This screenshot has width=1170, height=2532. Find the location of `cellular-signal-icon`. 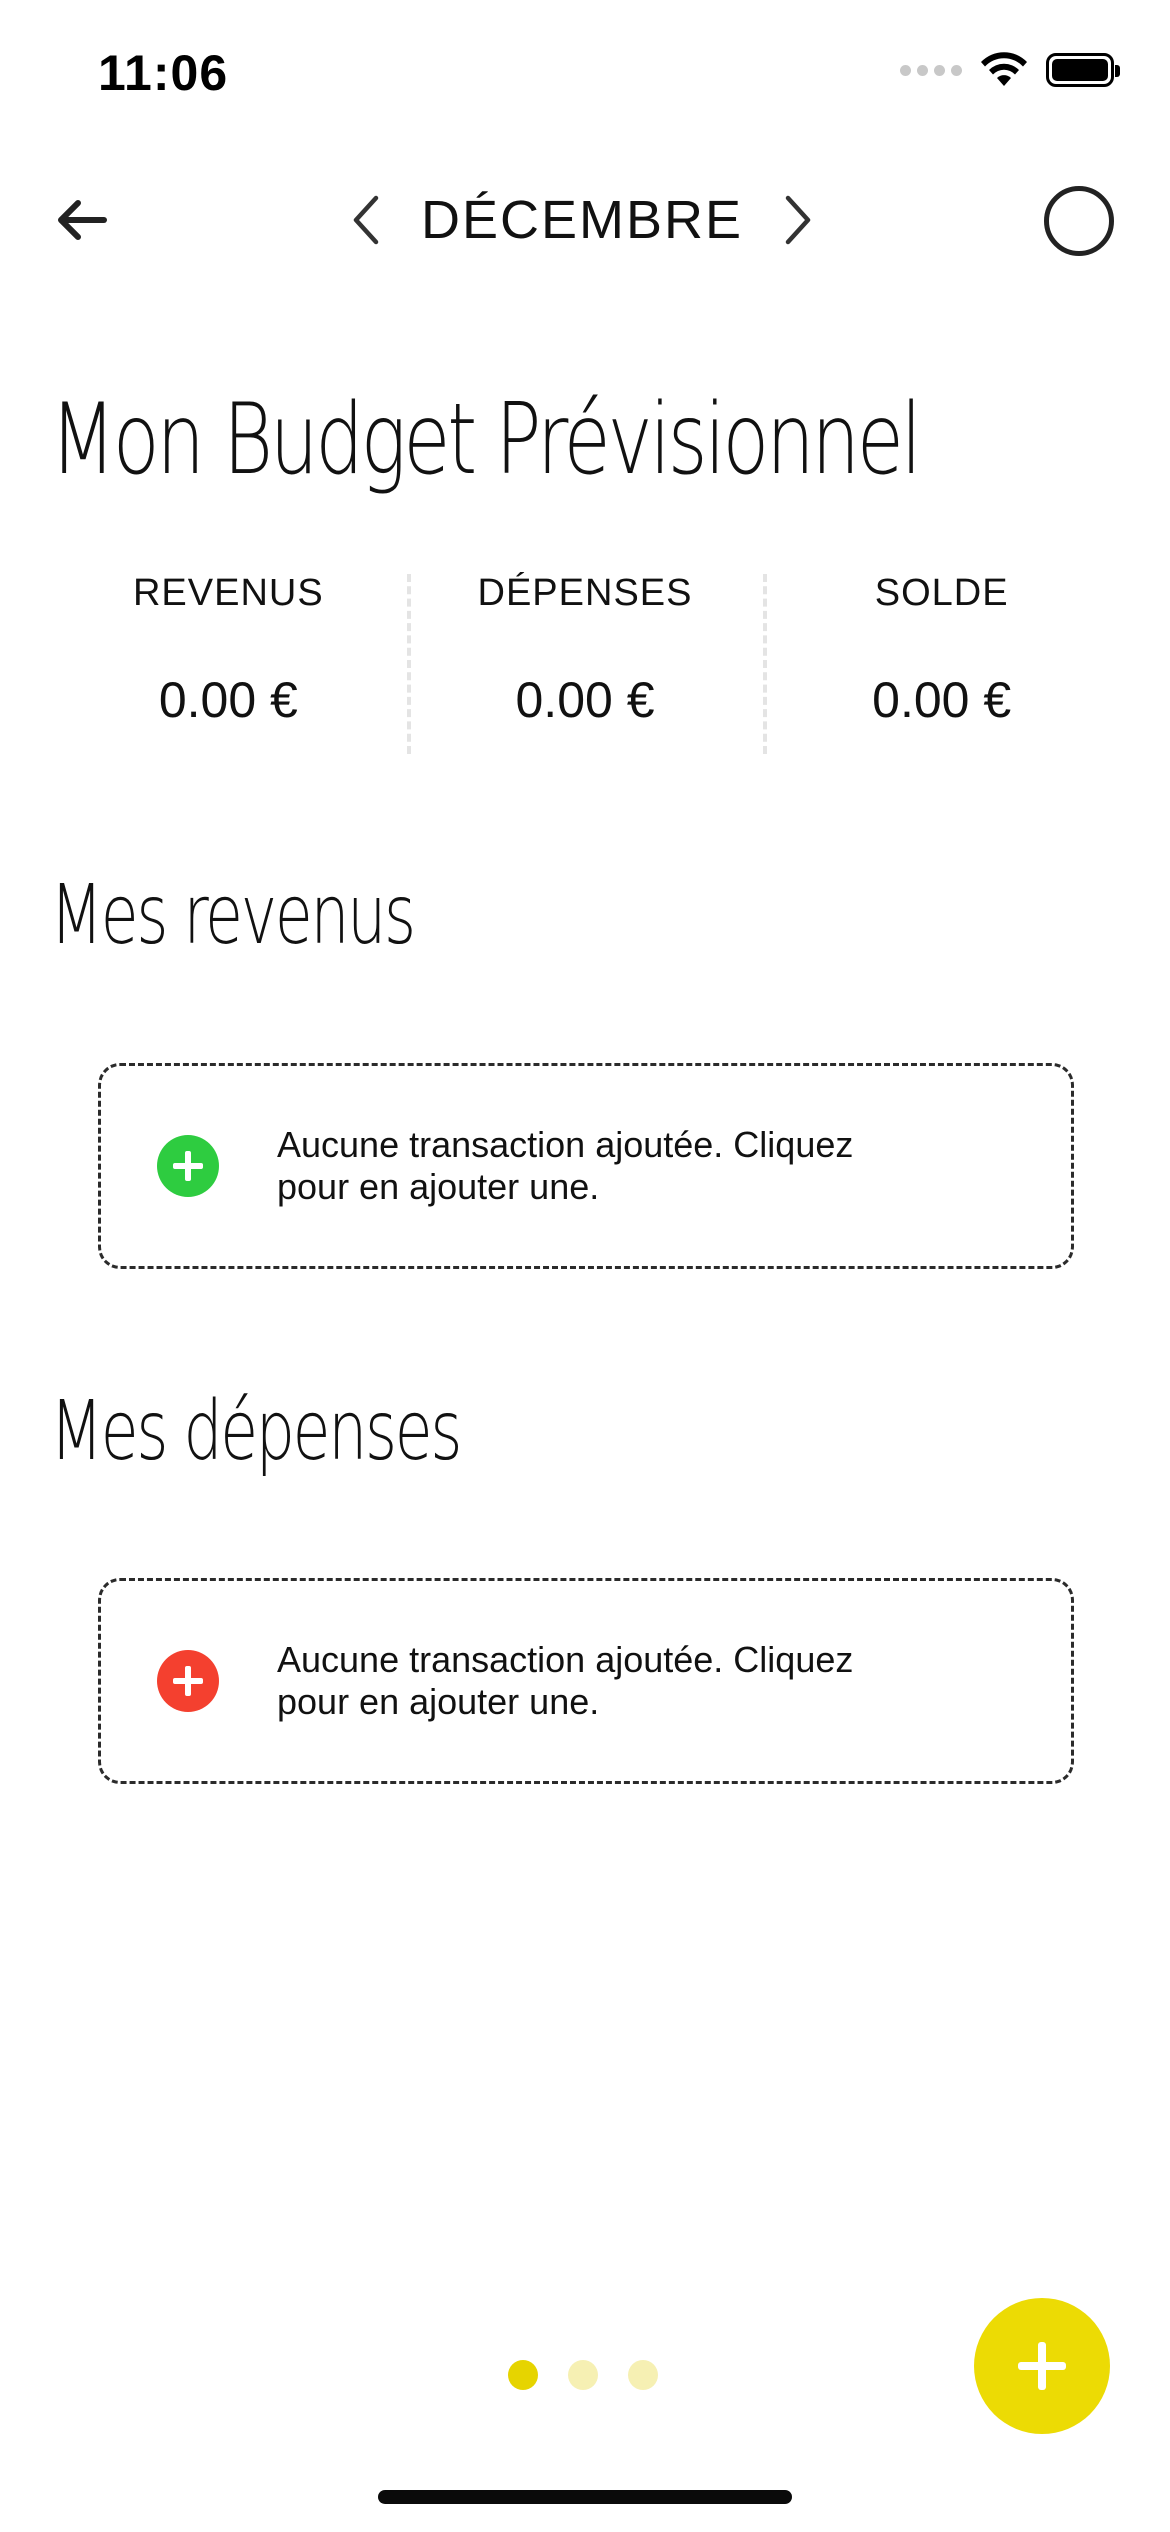

cellular-signal-icon is located at coordinates (931, 70).